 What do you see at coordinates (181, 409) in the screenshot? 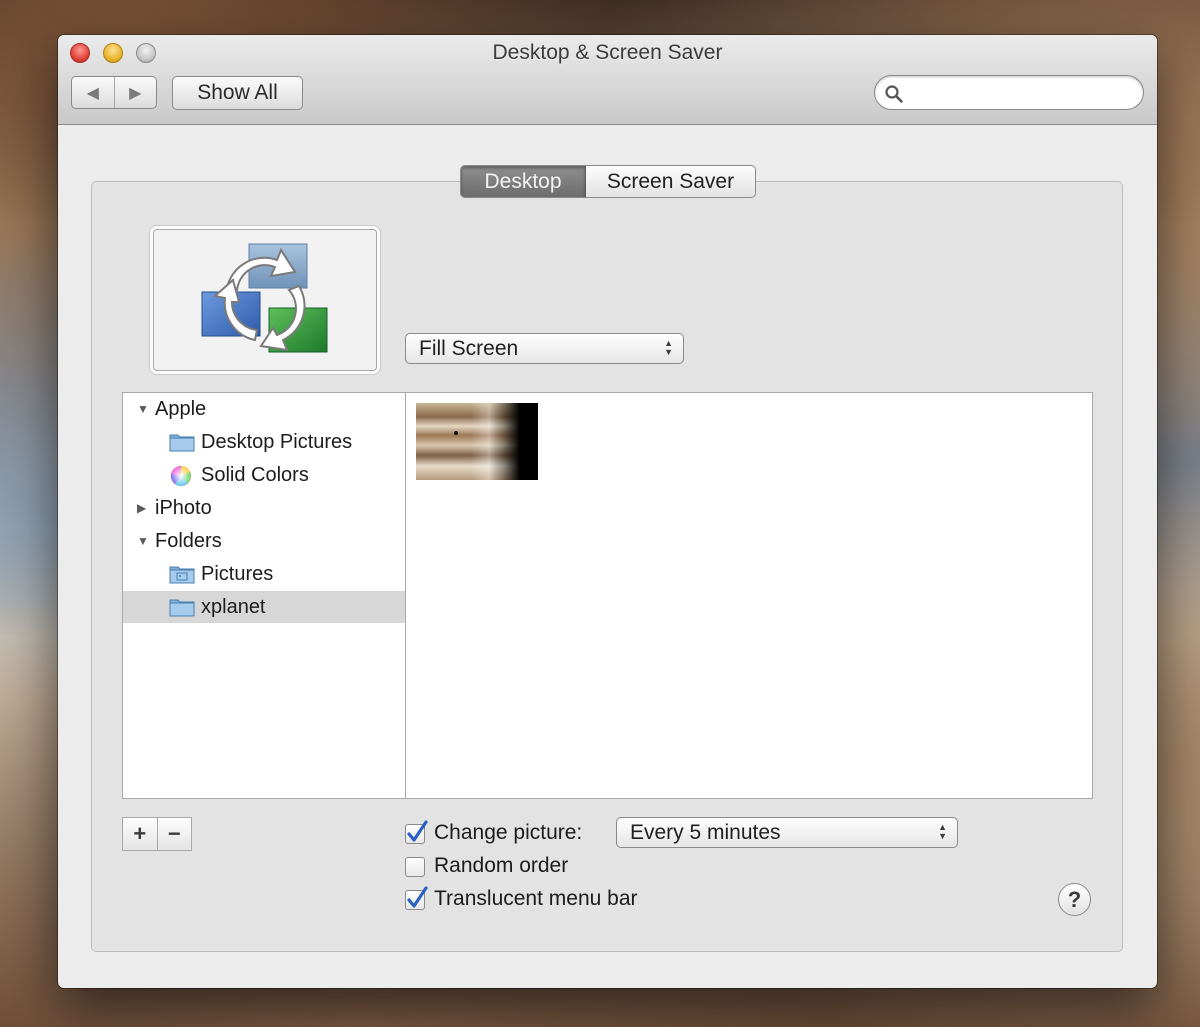
I see `source-label: Apple` at bounding box center [181, 409].